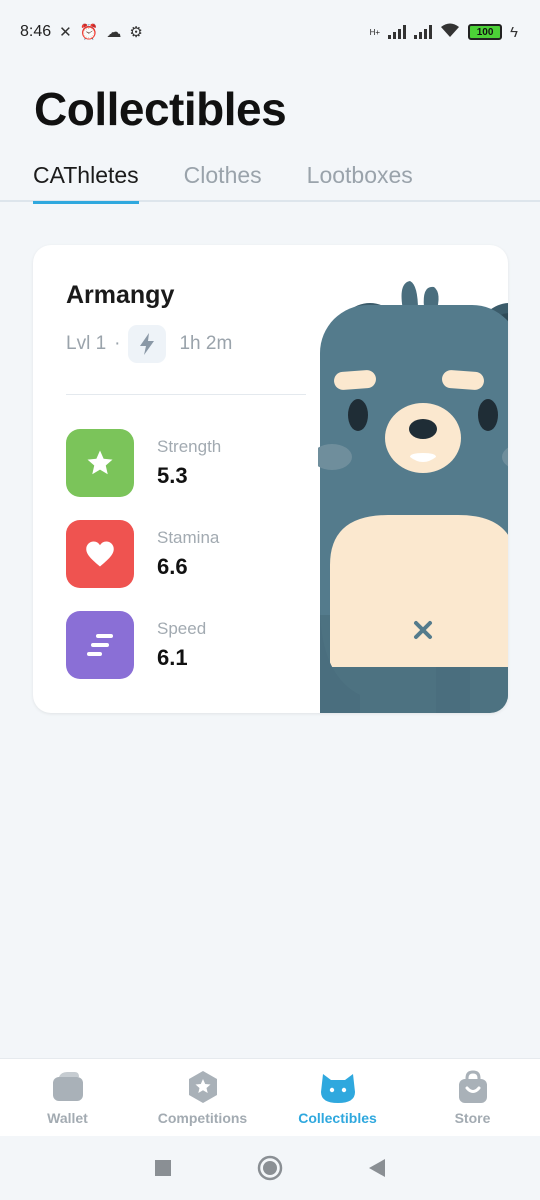  I want to click on nav-label: Wallet, so click(67, 1117).